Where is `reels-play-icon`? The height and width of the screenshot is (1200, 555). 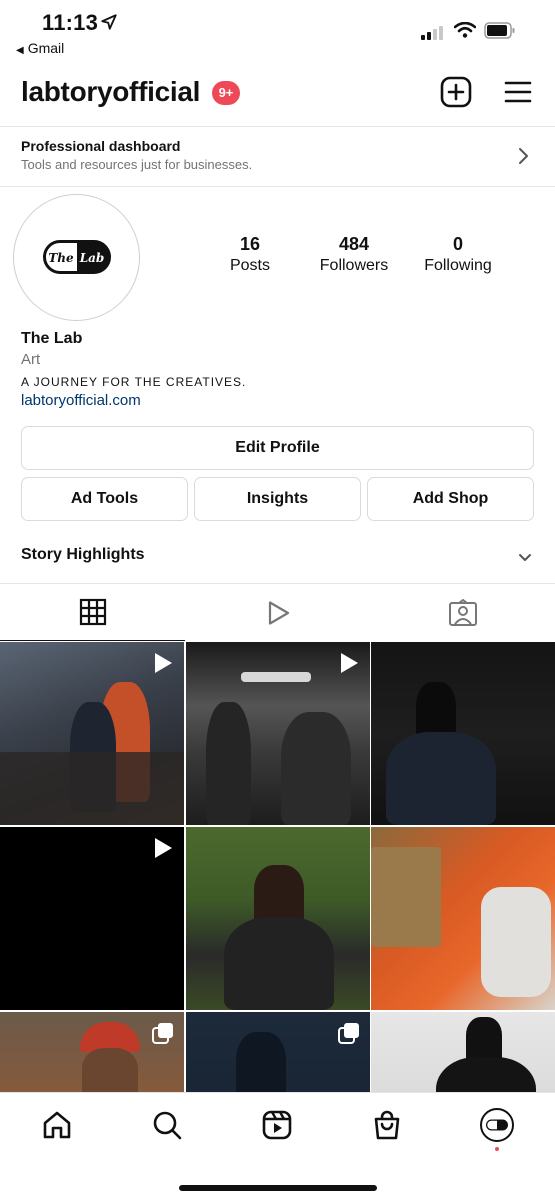 reels-play-icon is located at coordinates (278, 612).